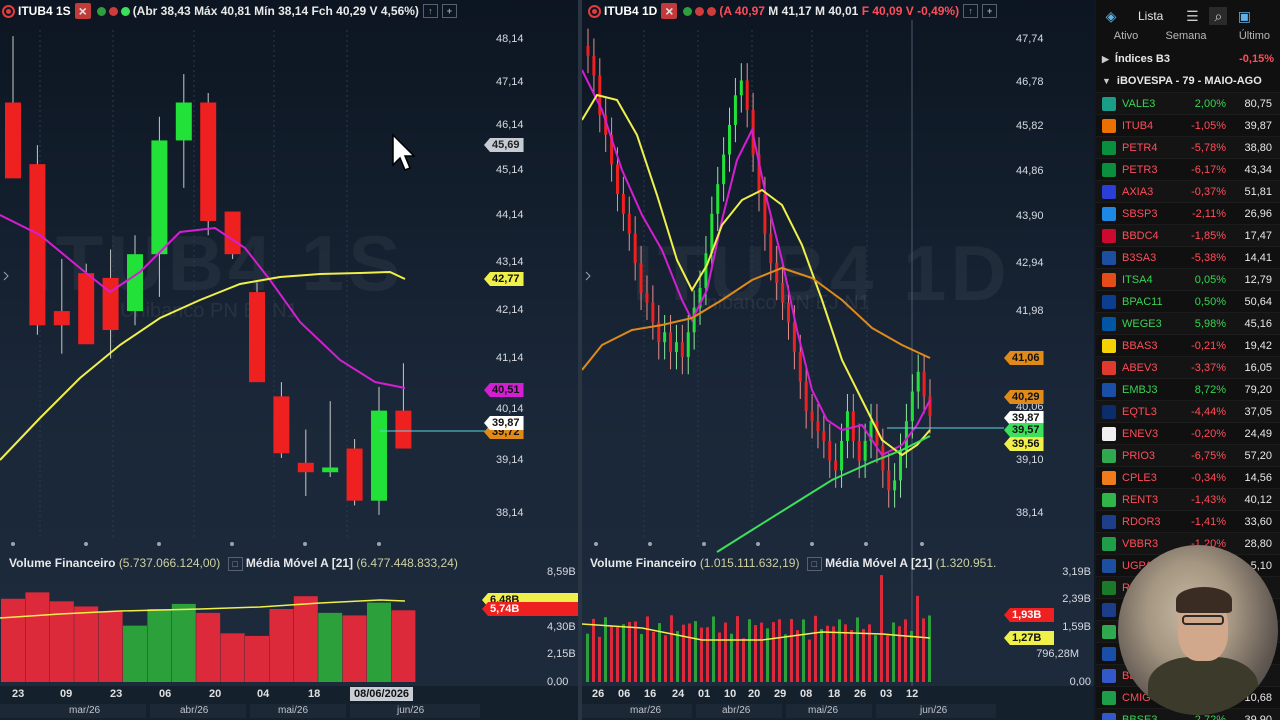  Describe the element at coordinates (1258, 367) in the screenshot. I see `last-price: 16,05` at that location.